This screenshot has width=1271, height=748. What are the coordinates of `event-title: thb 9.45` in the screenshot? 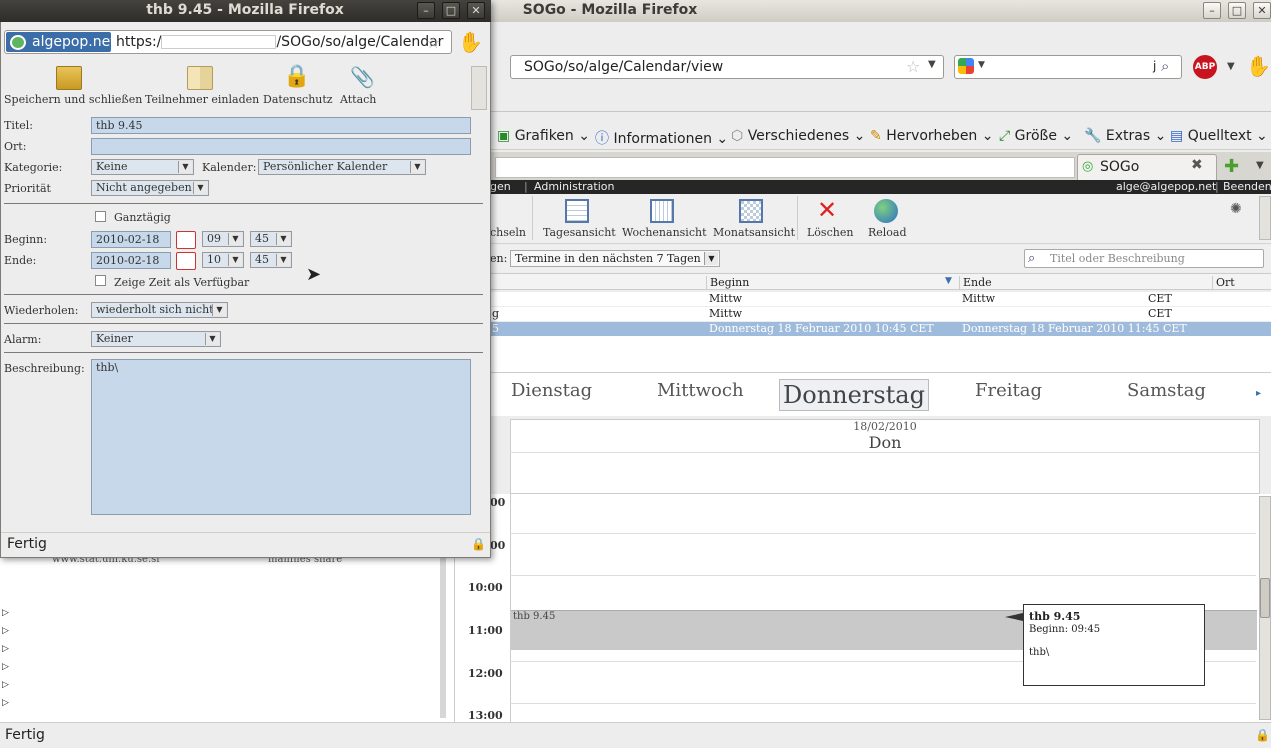 It's located at (534, 616).